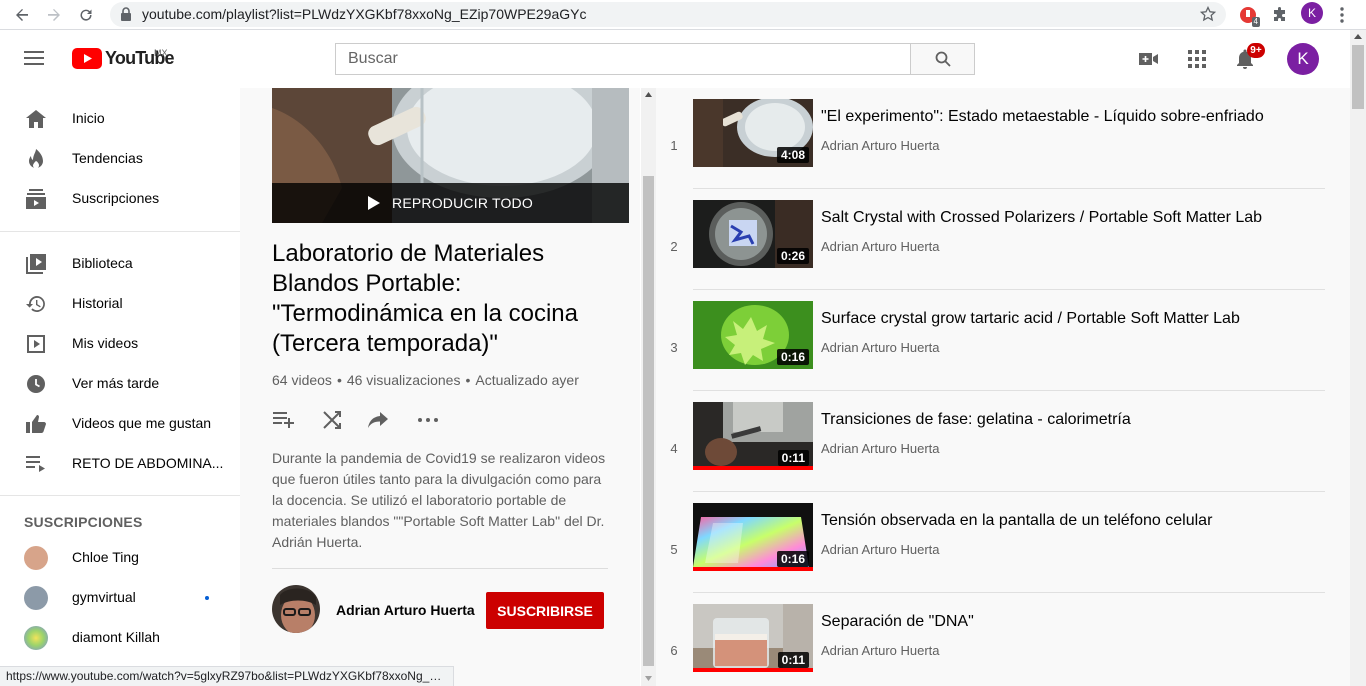  Describe the element at coordinates (440, 568) in the screenshot. I see `owner-divider` at that location.